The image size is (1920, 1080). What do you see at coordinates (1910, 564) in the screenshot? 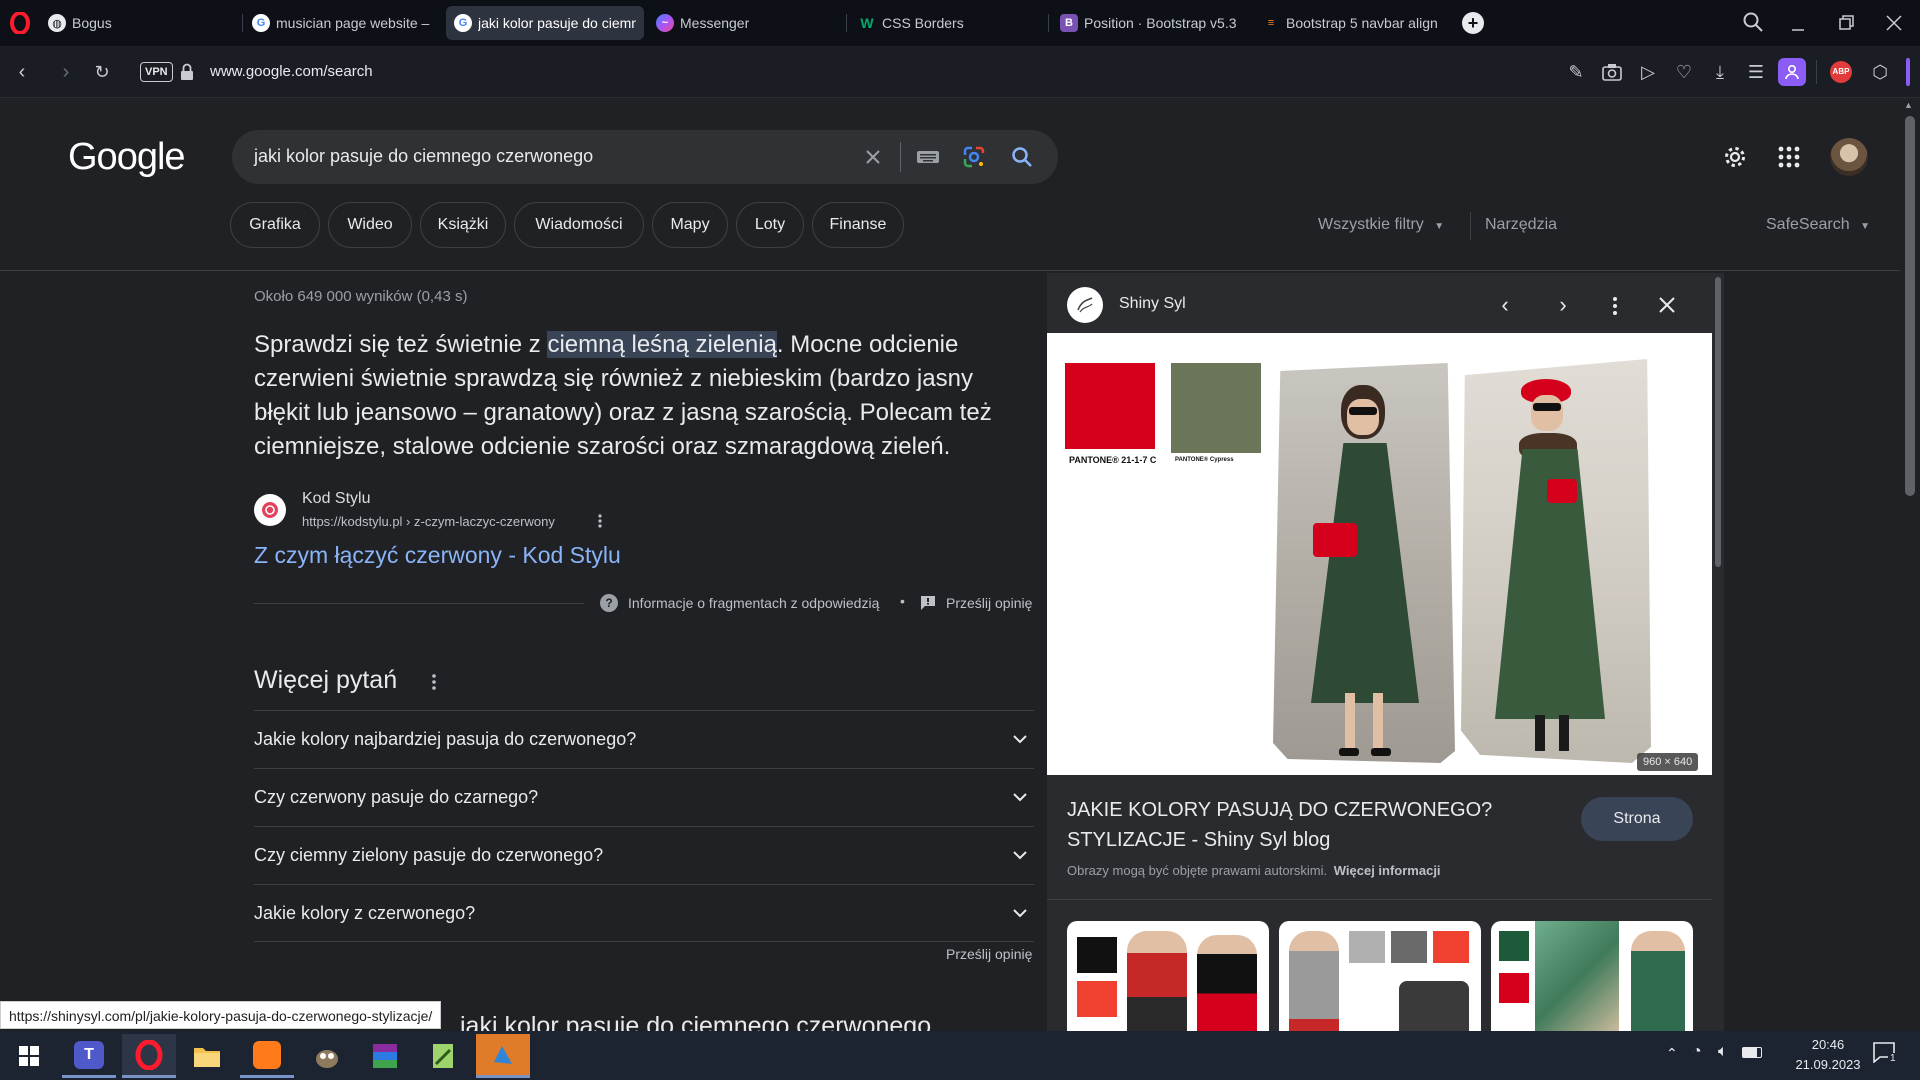
I see `page-scrollbar: ▲` at bounding box center [1910, 564].